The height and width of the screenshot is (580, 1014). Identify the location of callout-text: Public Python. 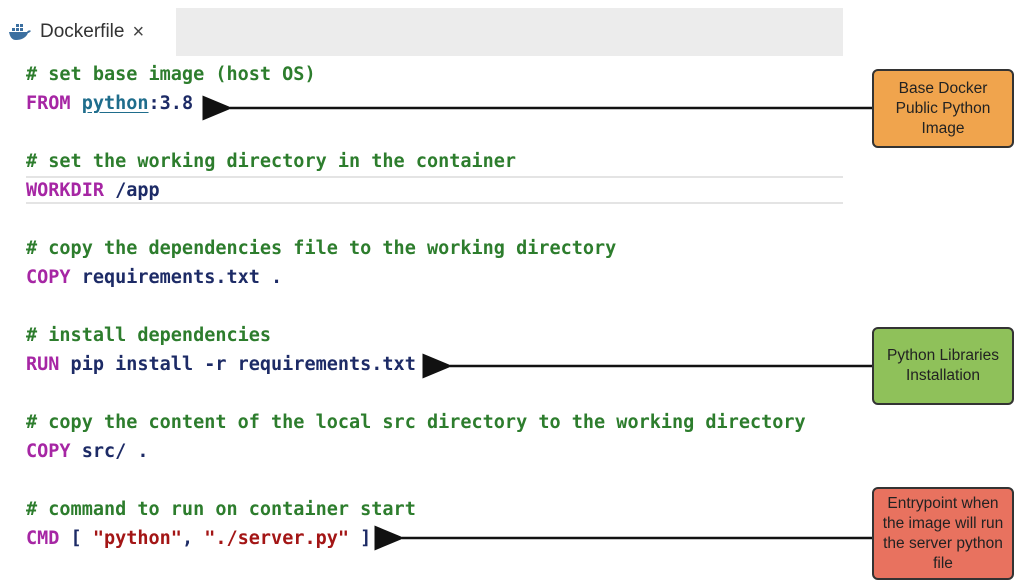
(943, 108).